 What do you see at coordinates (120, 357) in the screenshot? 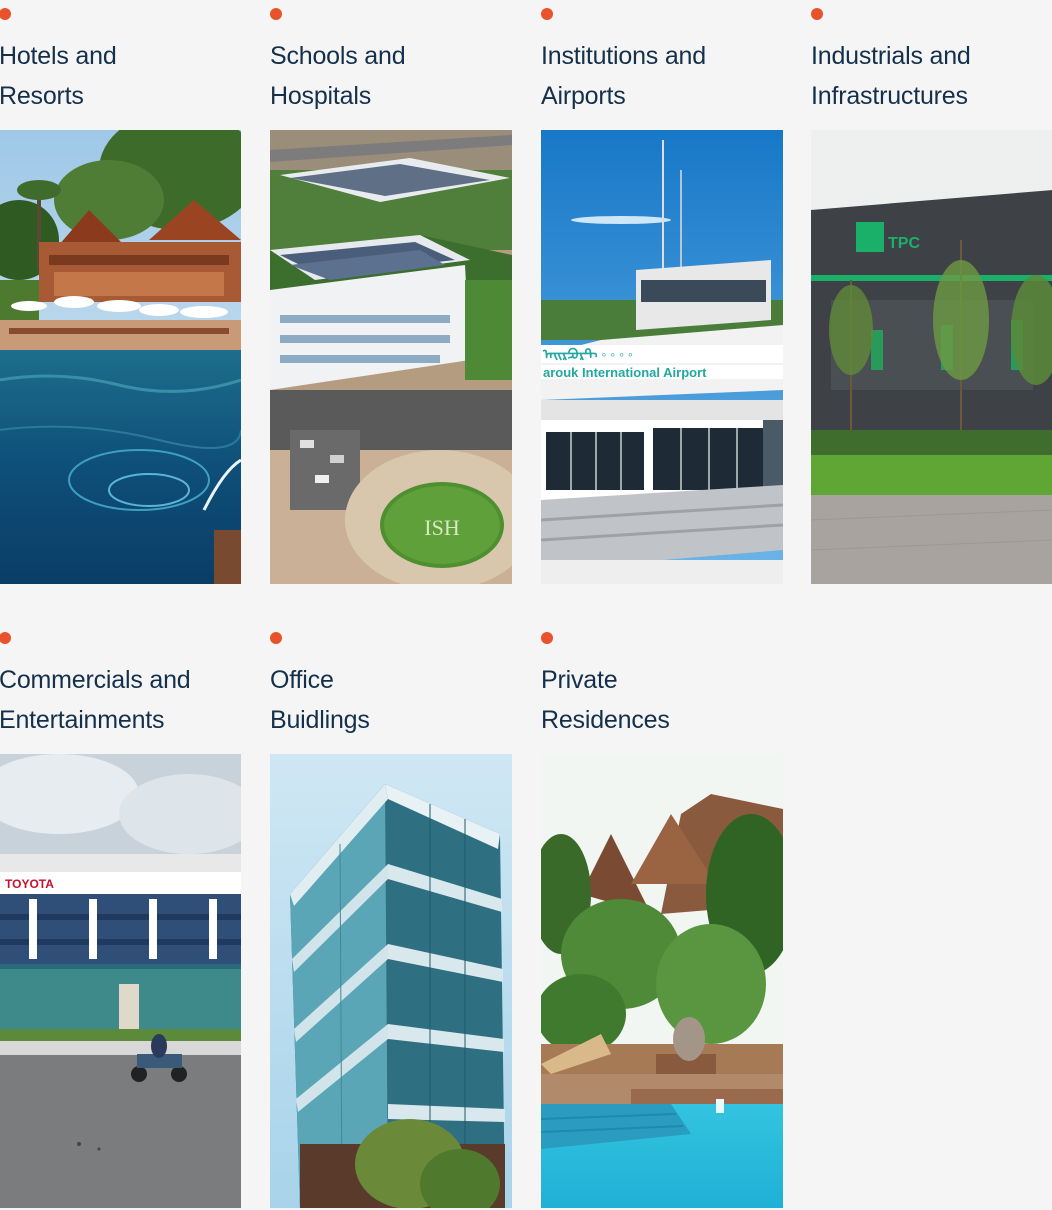
I see `resort-pool-photo` at bounding box center [120, 357].